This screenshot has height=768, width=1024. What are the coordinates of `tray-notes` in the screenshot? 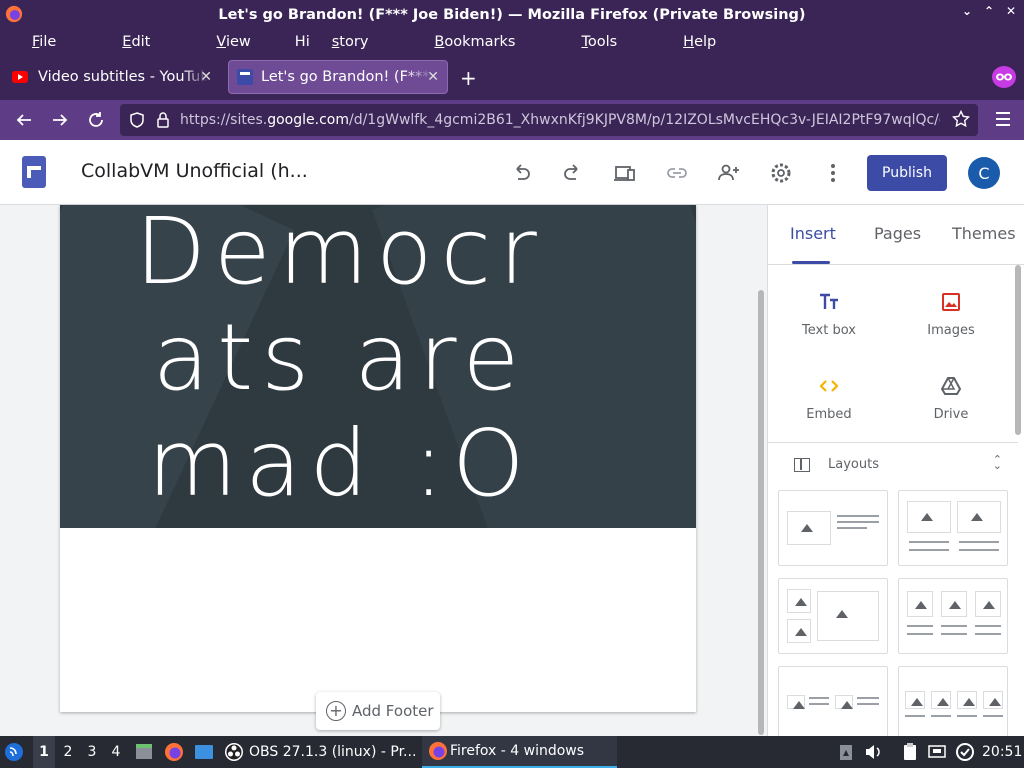 It's located at (910, 752).